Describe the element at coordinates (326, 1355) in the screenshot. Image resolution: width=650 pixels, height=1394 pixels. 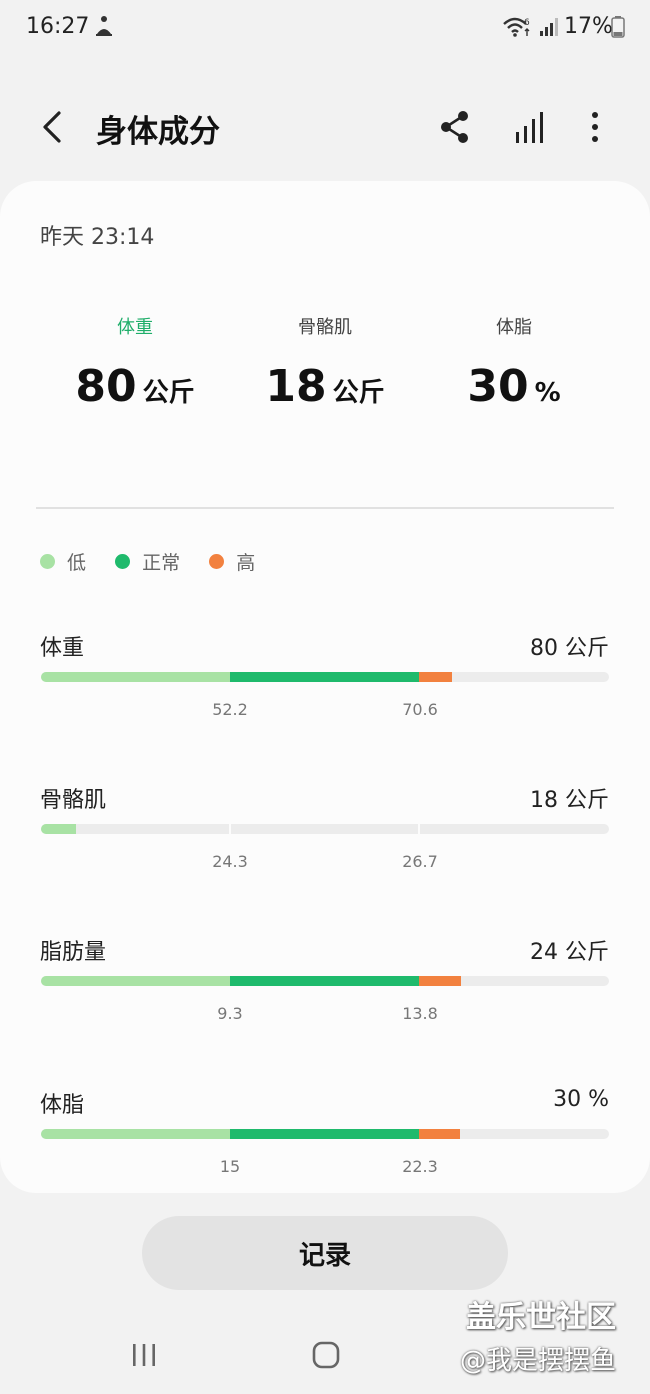
I see `home-icon` at that location.